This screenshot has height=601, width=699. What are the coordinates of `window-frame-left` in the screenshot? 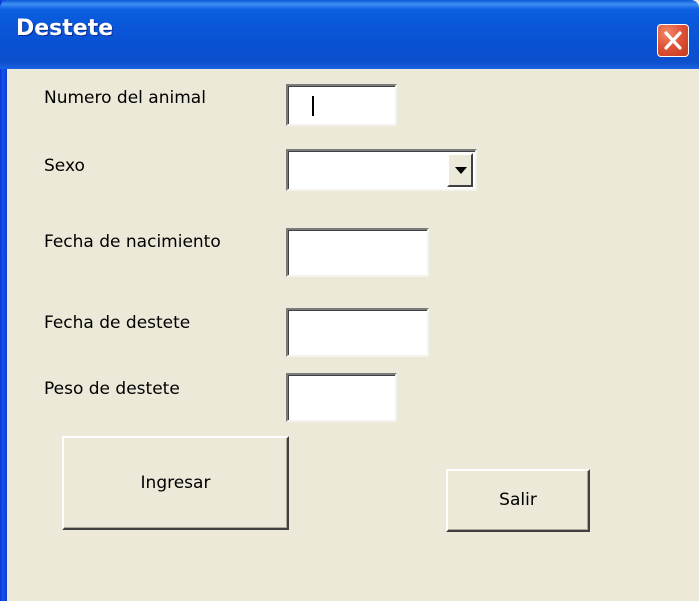 It's located at (3, 300).